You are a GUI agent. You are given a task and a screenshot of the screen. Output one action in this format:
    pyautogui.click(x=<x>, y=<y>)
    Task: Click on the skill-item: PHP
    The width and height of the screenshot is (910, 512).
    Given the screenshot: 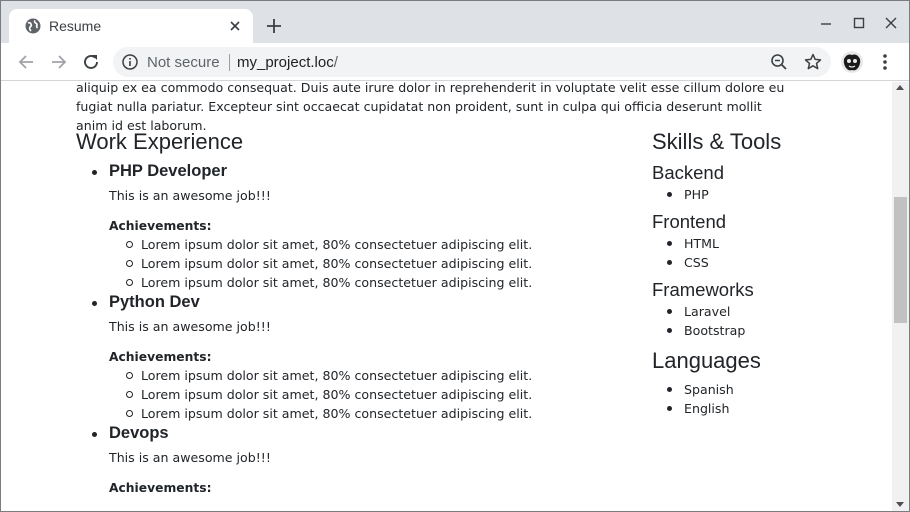 What is the action you would take?
    pyautogui.click(x=767, y=194)
    